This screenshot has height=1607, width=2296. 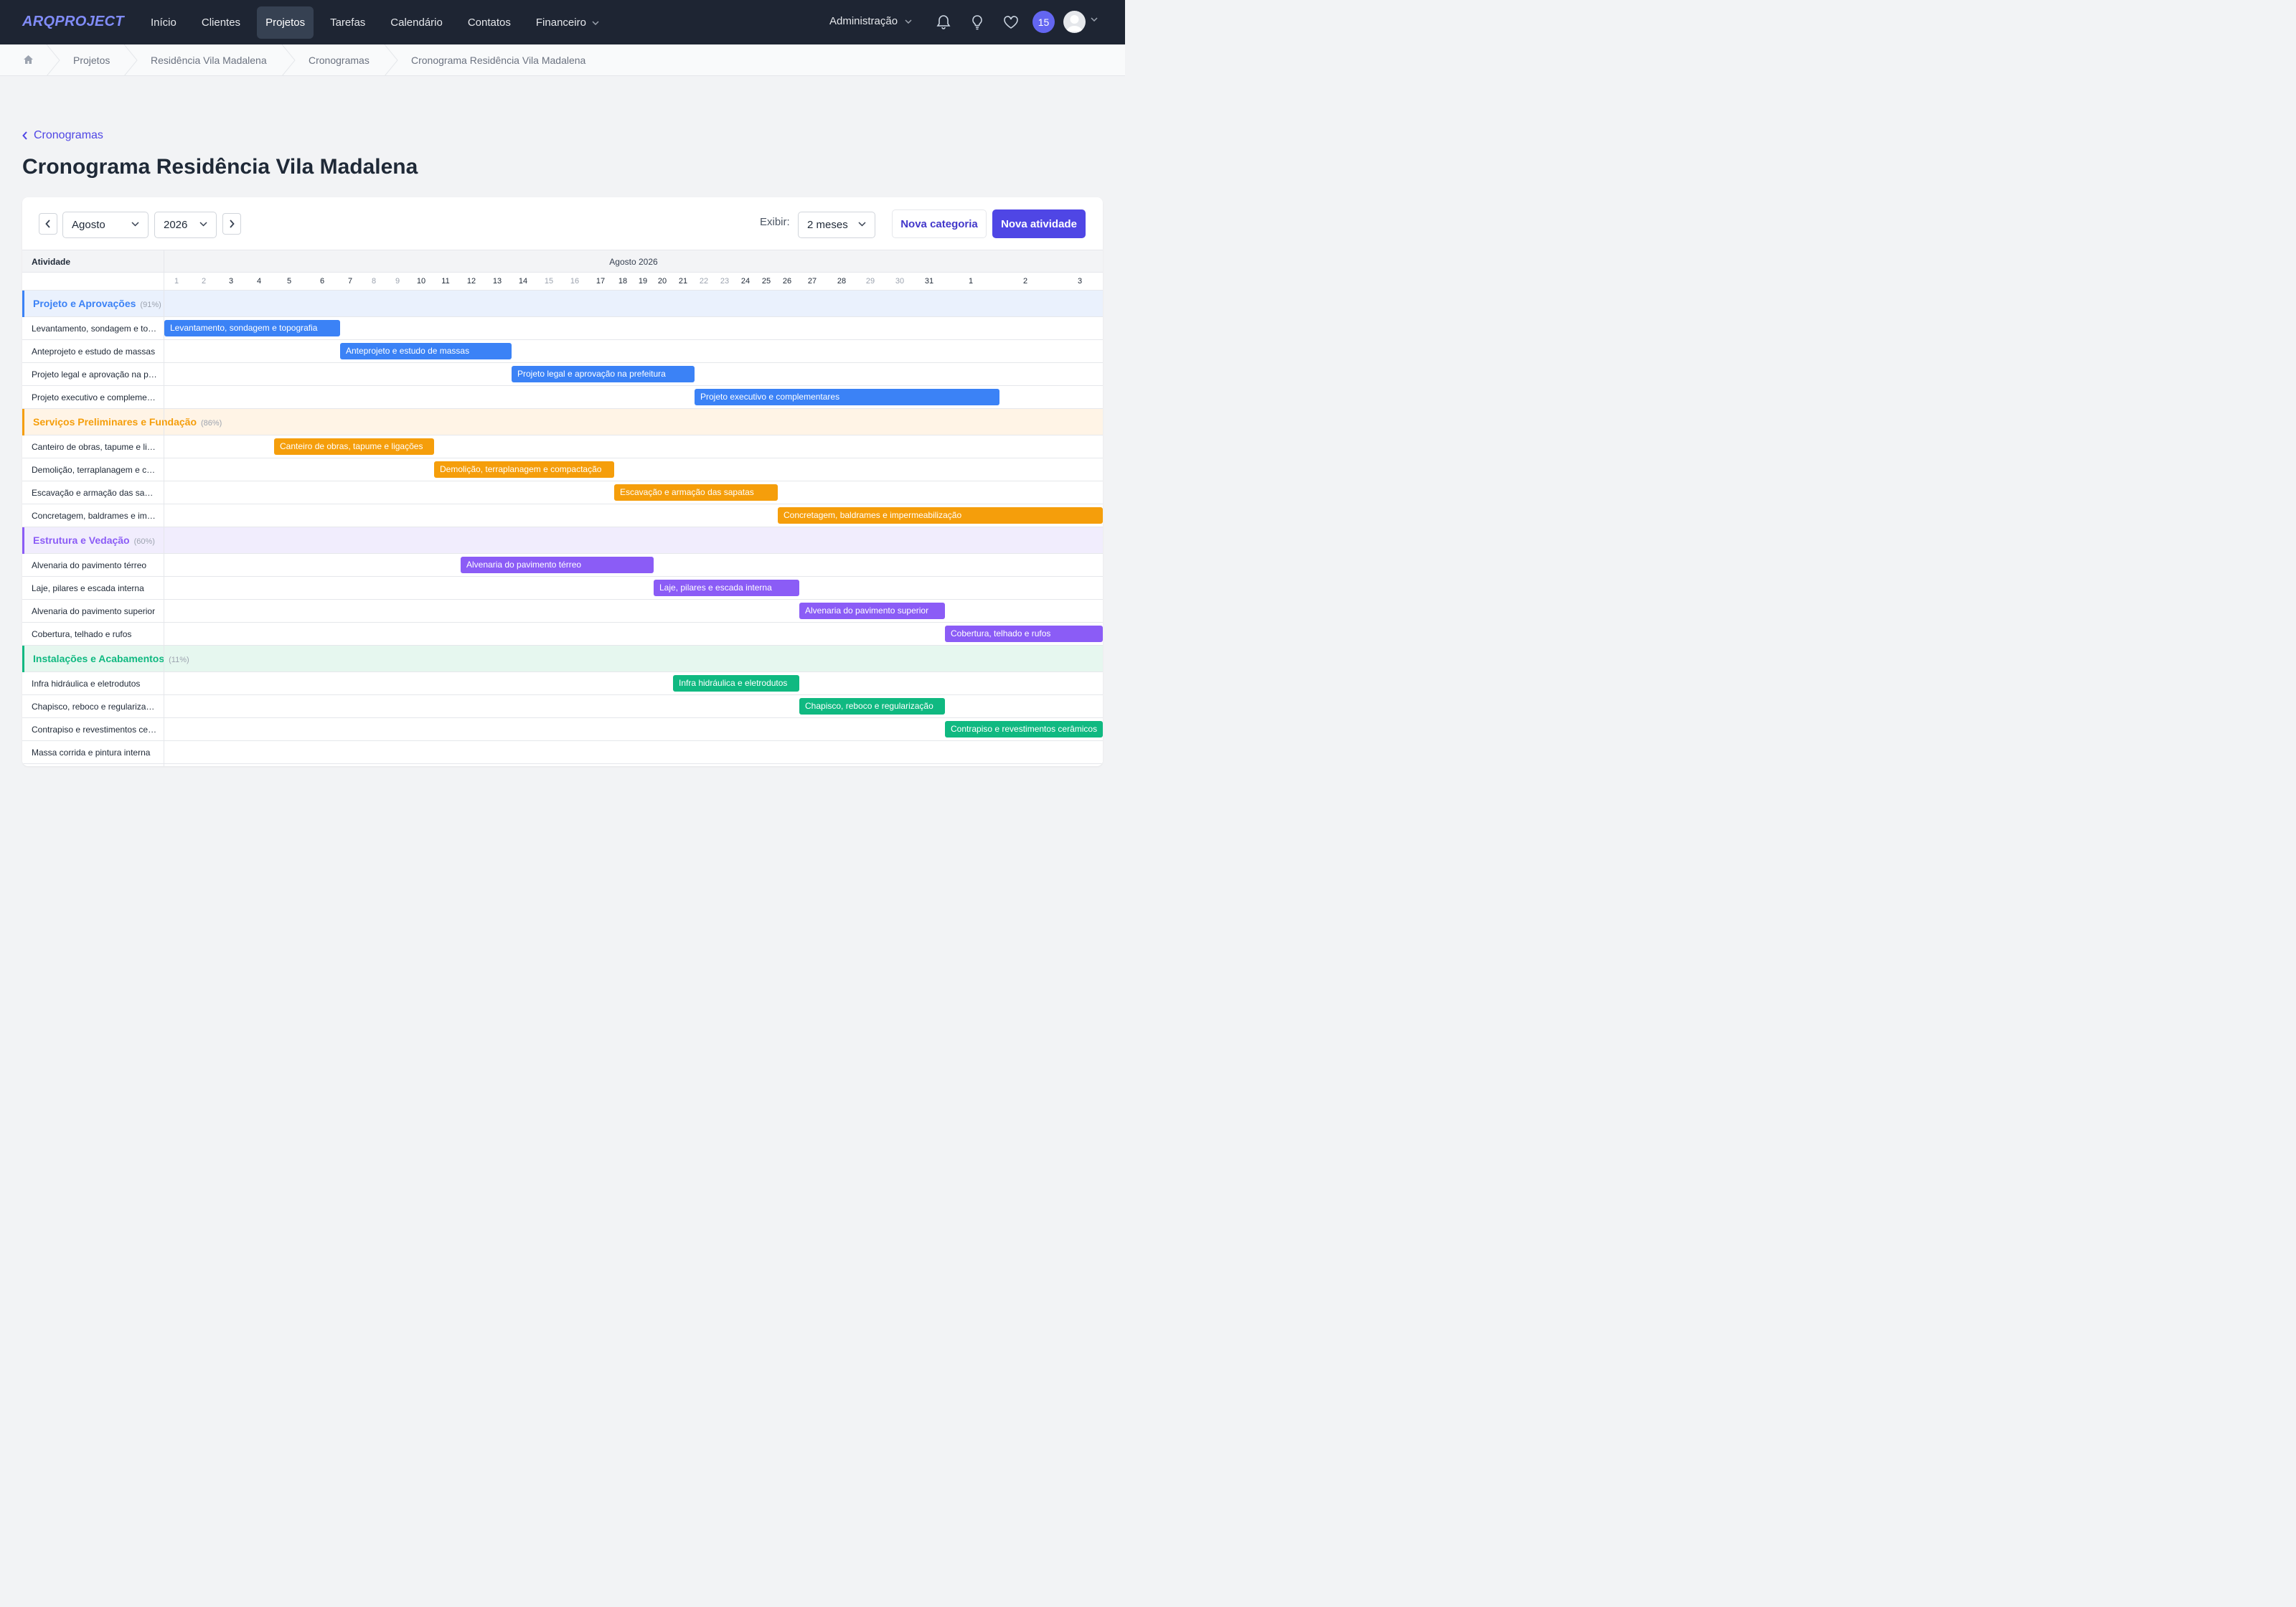 I want to click on activity-name: Chapisco, reboco e regularização, so click(x=95, y=707).